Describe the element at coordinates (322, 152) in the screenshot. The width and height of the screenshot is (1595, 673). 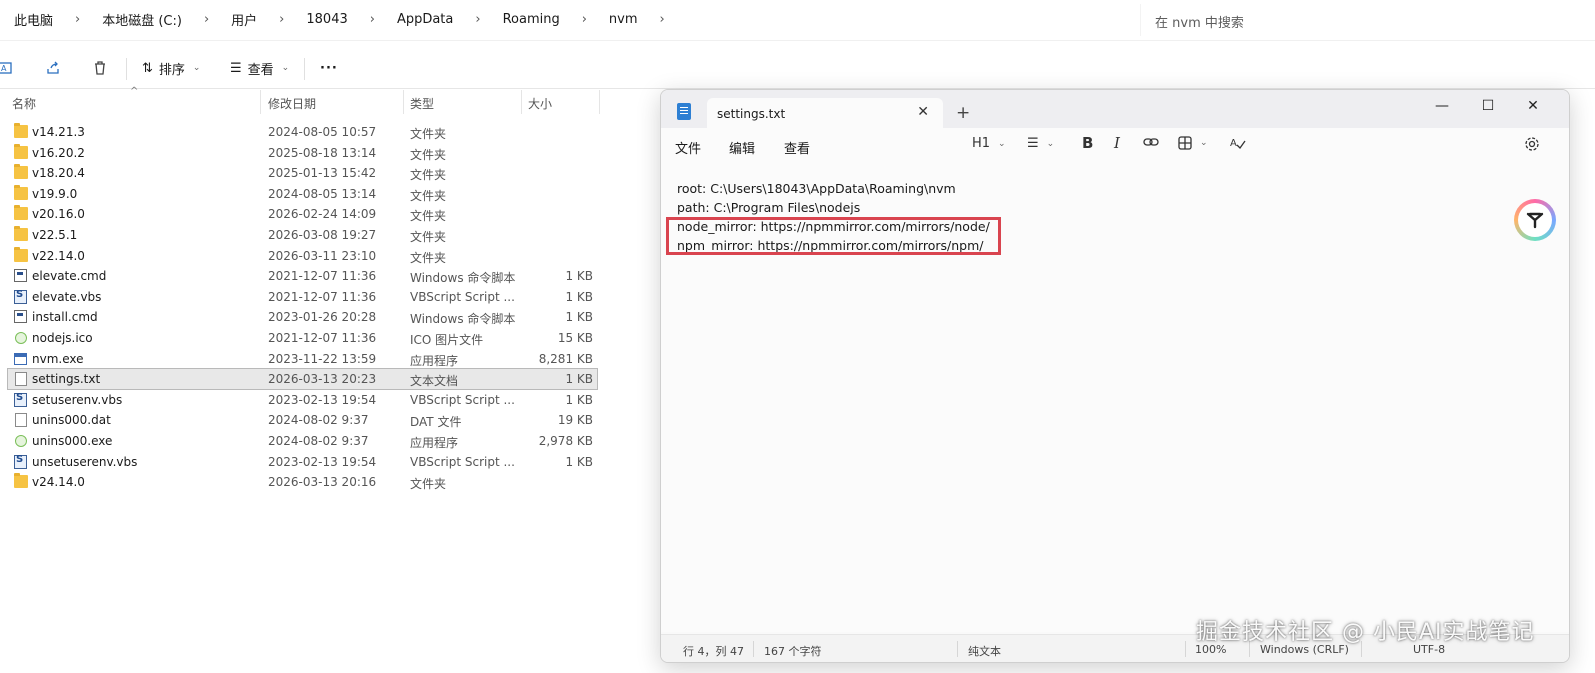
I see `file-date: 2025-08-18 13:14` at that location.